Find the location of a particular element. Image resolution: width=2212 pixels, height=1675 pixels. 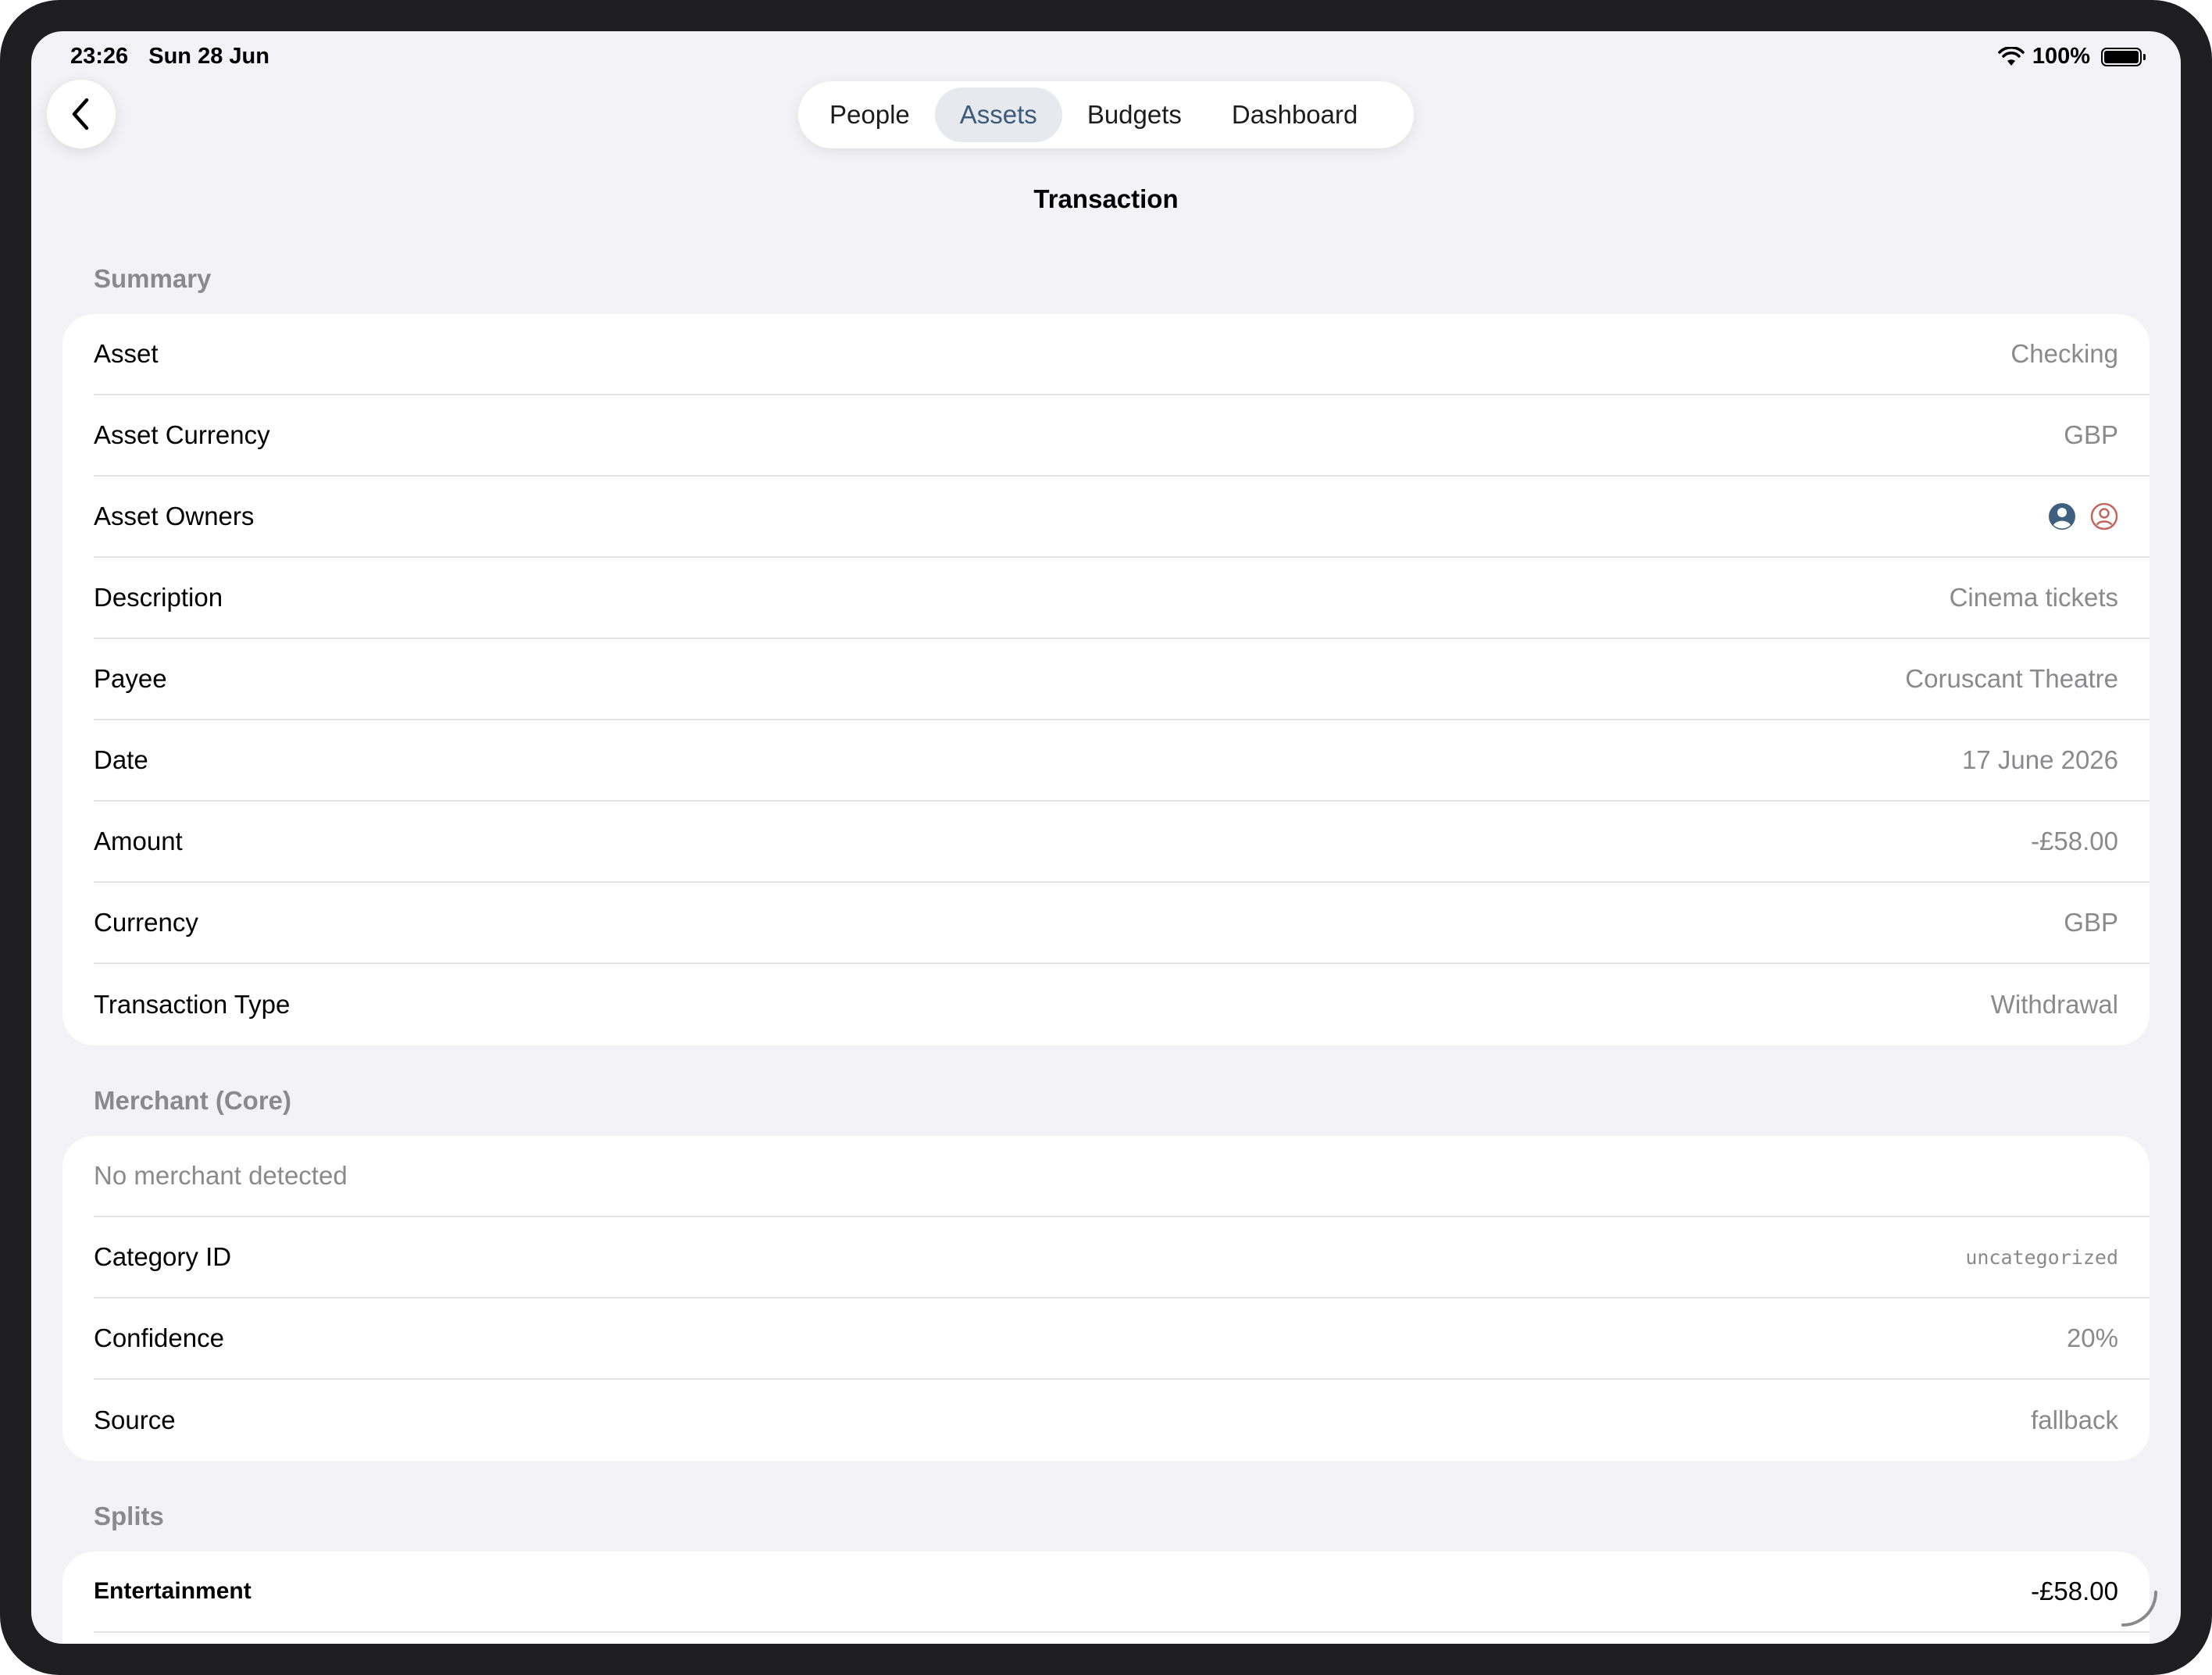

row-currency: Currency GBP is located at coordinates (1122, 923).